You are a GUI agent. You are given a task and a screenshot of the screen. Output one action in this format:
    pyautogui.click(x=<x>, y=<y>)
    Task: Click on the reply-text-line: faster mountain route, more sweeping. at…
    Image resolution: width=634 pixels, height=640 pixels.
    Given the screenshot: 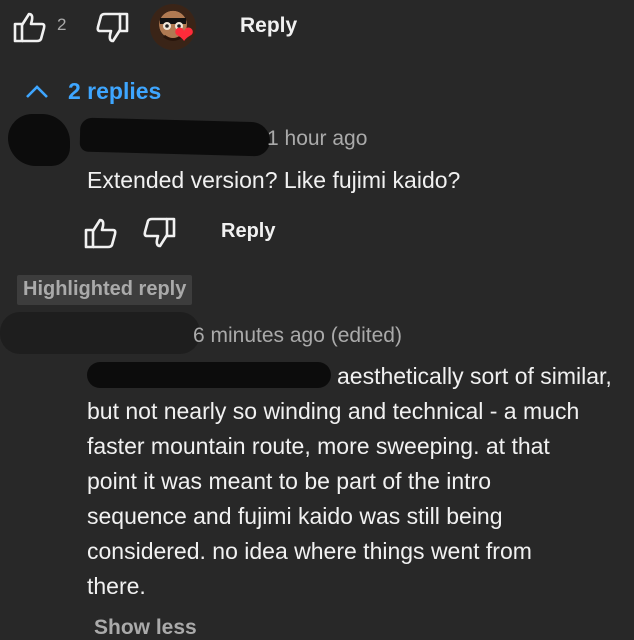 What is the action you would take?
    pyautogui.click(x=318, y=446)
    